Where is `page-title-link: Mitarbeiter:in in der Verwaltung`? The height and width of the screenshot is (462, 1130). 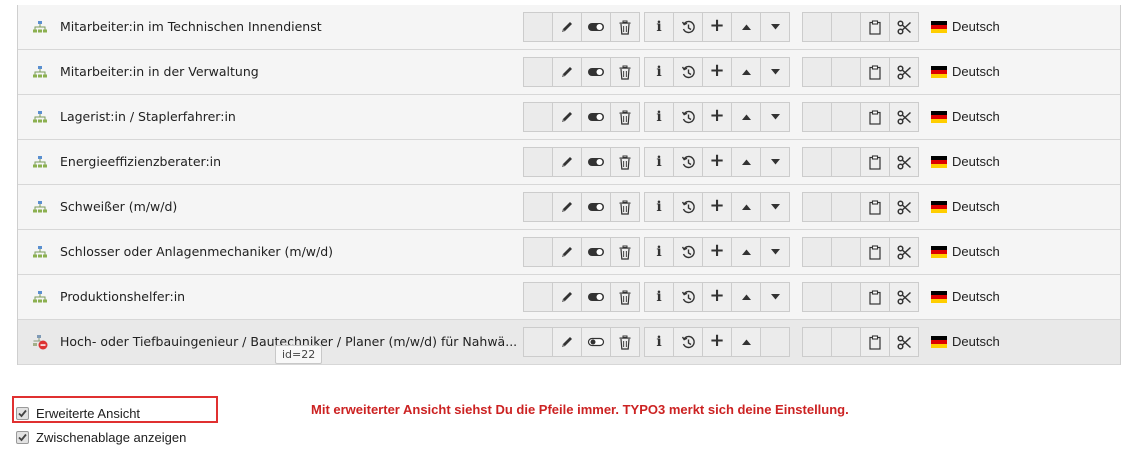
page-title-link: Mitarbeiter:in in der Verwaltung is located at coordinates (159, 71).